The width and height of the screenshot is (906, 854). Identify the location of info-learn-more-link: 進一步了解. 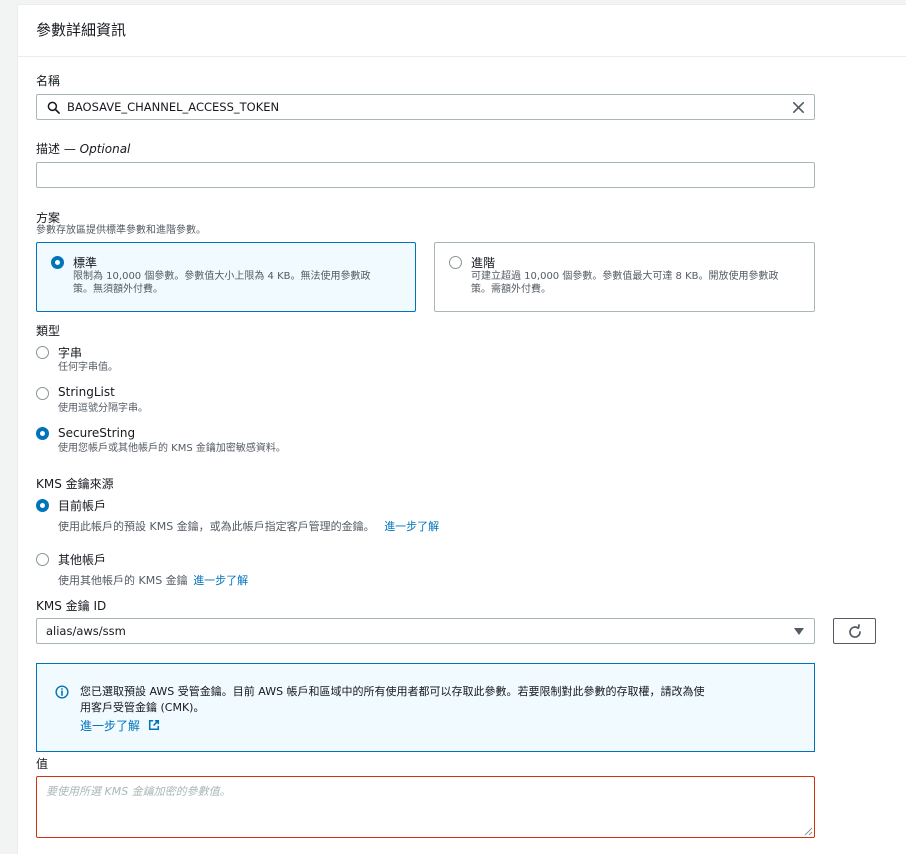
(110, 726).